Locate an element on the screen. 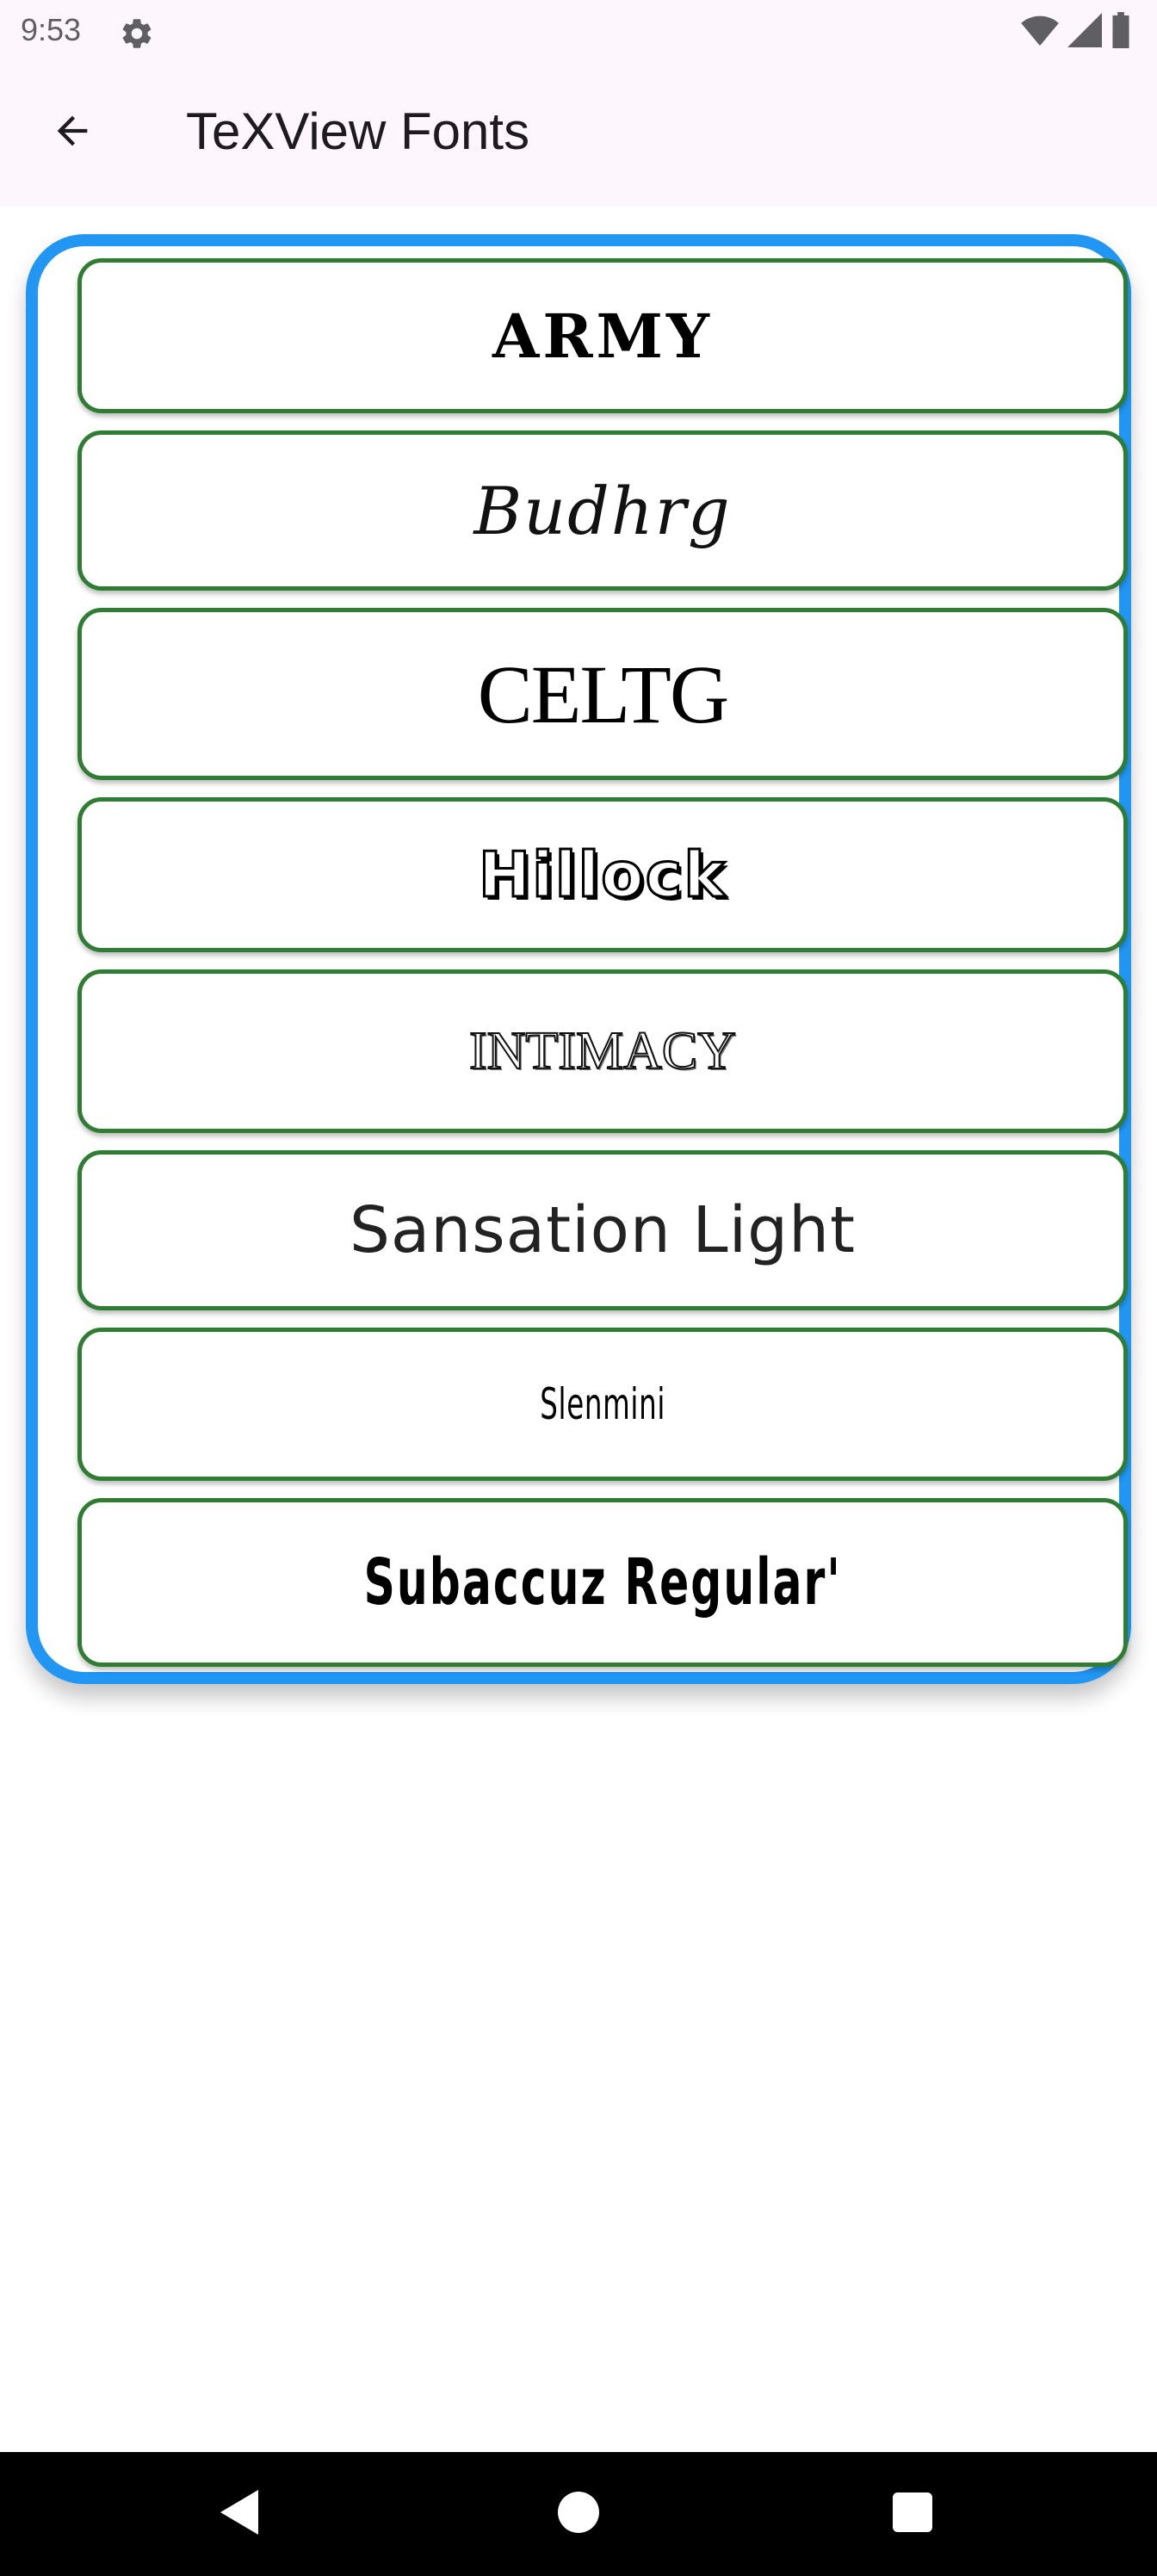 The height and width of the screenshot is (2576, 1157). home-circle-icon is located at coordinates (579, 2514).